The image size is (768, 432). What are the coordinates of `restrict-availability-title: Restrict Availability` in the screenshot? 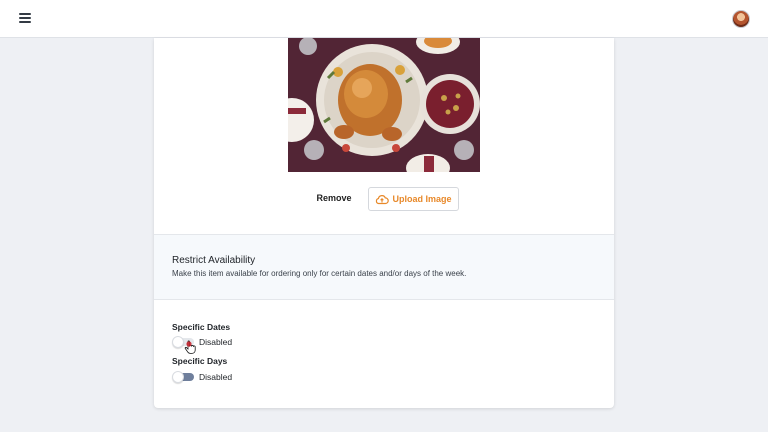 It's located at (214, 260).